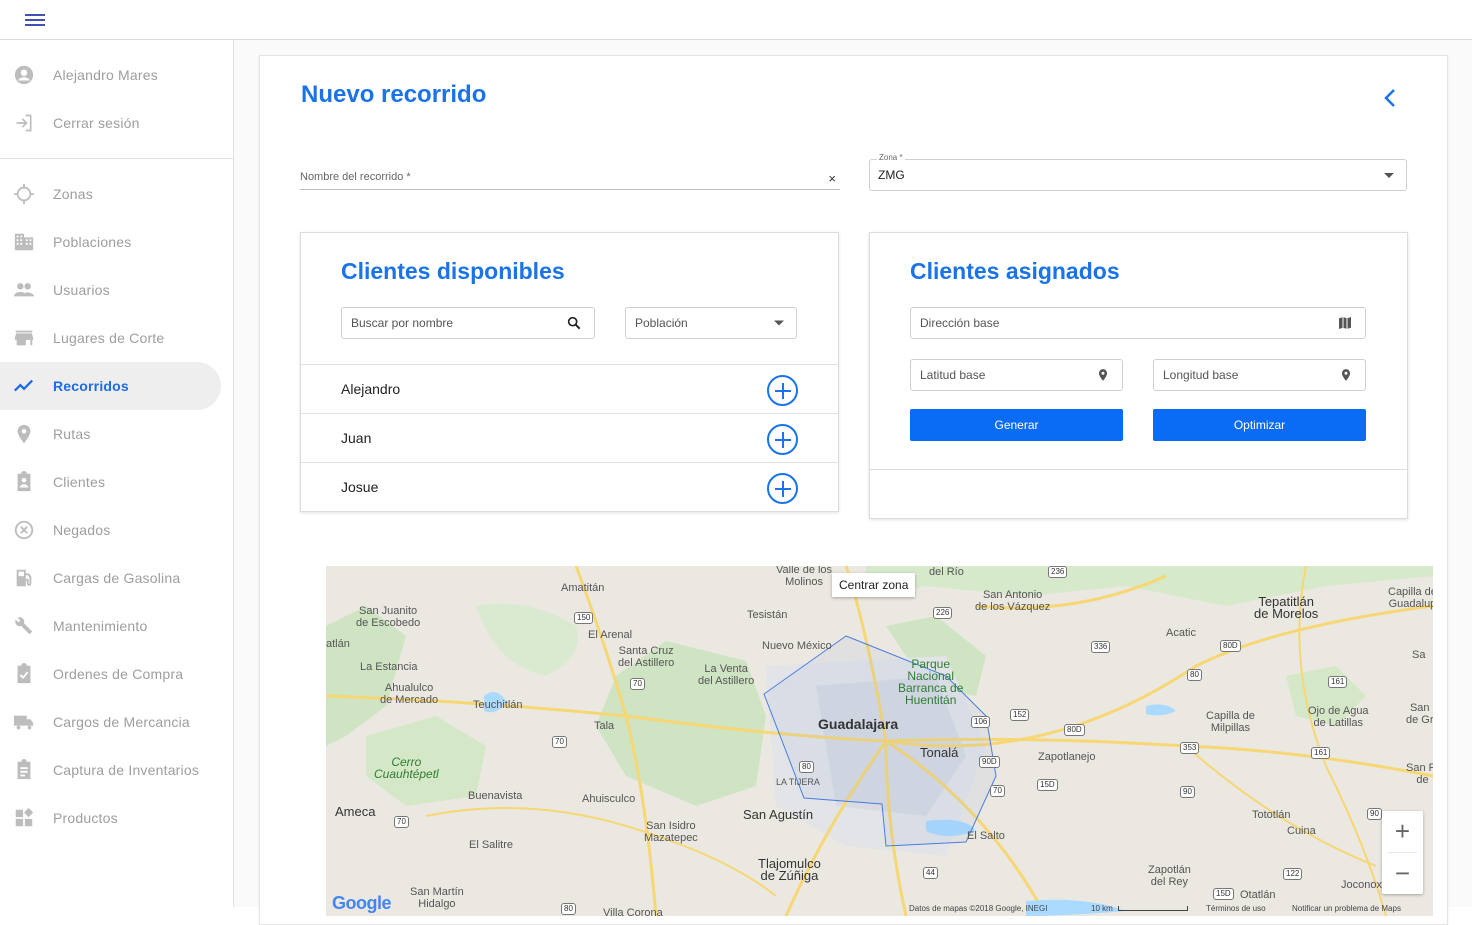 The width and height of the screenshot is (1472, 925). What do you see at coordinates (574, 323) in the screenshot?
I see `search-icon` at bounding box center [574, 323].